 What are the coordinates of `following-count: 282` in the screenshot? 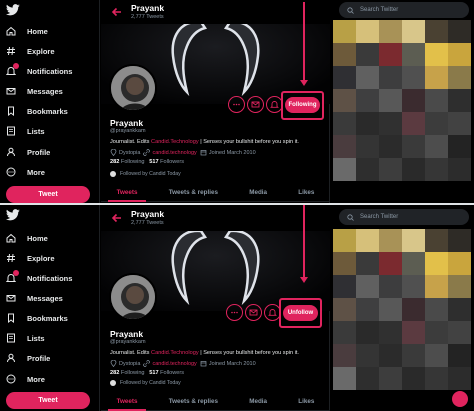 It's located at (115, 162).